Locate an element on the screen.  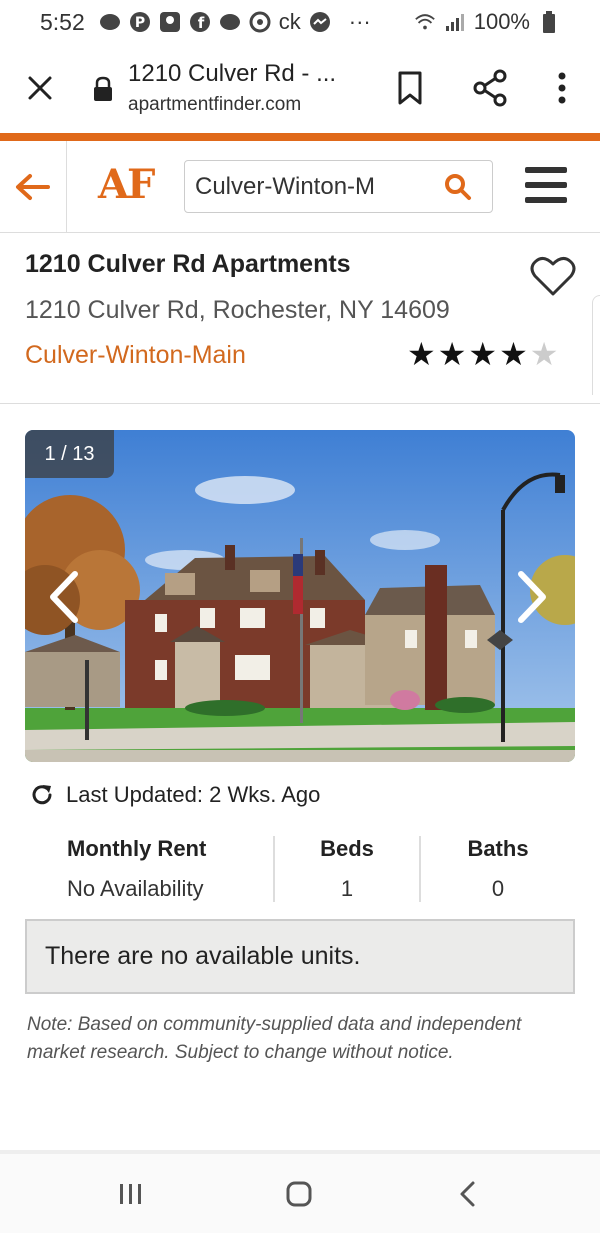
search-icon is located at coordinates (458, 187).